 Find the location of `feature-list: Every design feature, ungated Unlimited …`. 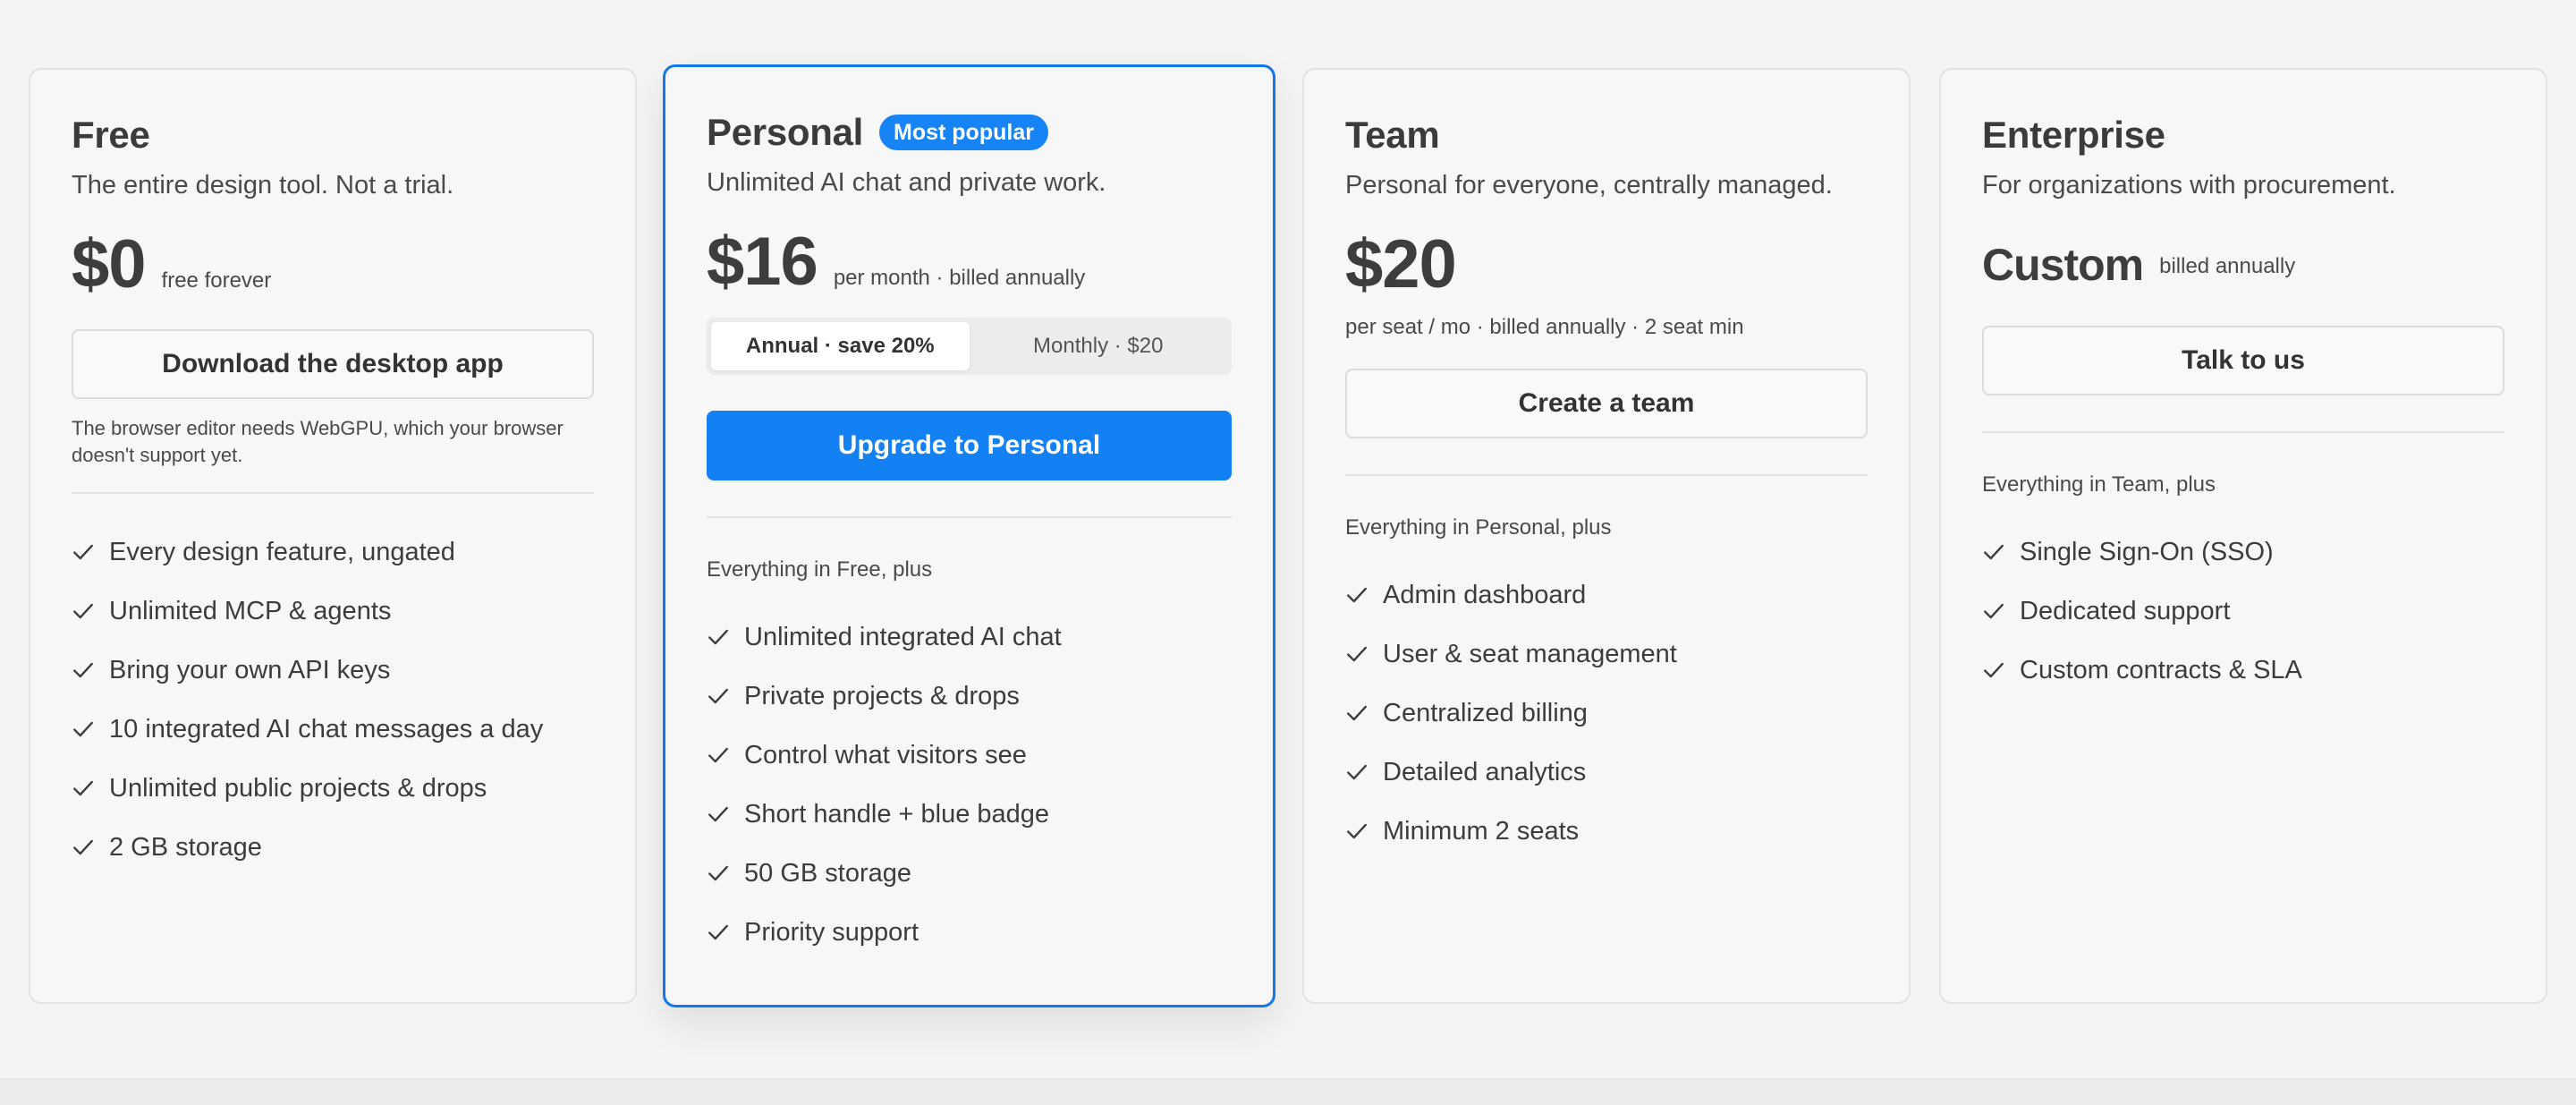

feature-list: Every design feature, ungated Unlimited … is located at coordinates (333, 700).